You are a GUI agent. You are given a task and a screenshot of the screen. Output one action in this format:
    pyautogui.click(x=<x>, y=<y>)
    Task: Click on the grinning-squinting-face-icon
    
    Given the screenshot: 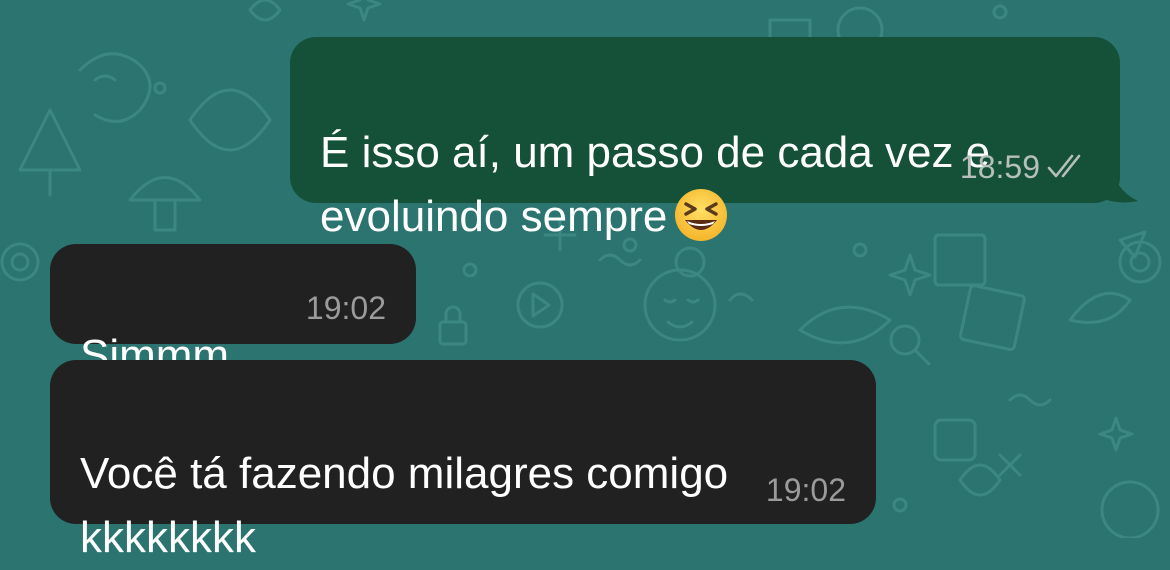 What is the action you would take?
    pyautogui.click(x=701, y=215)
    